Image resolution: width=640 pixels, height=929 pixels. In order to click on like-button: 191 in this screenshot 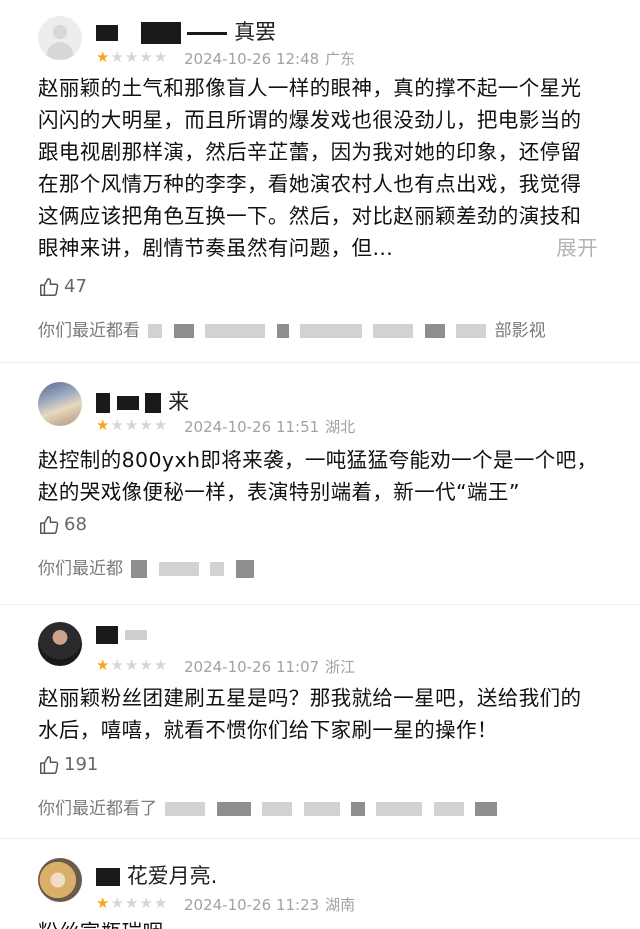, I will do `click(68, 765)`.